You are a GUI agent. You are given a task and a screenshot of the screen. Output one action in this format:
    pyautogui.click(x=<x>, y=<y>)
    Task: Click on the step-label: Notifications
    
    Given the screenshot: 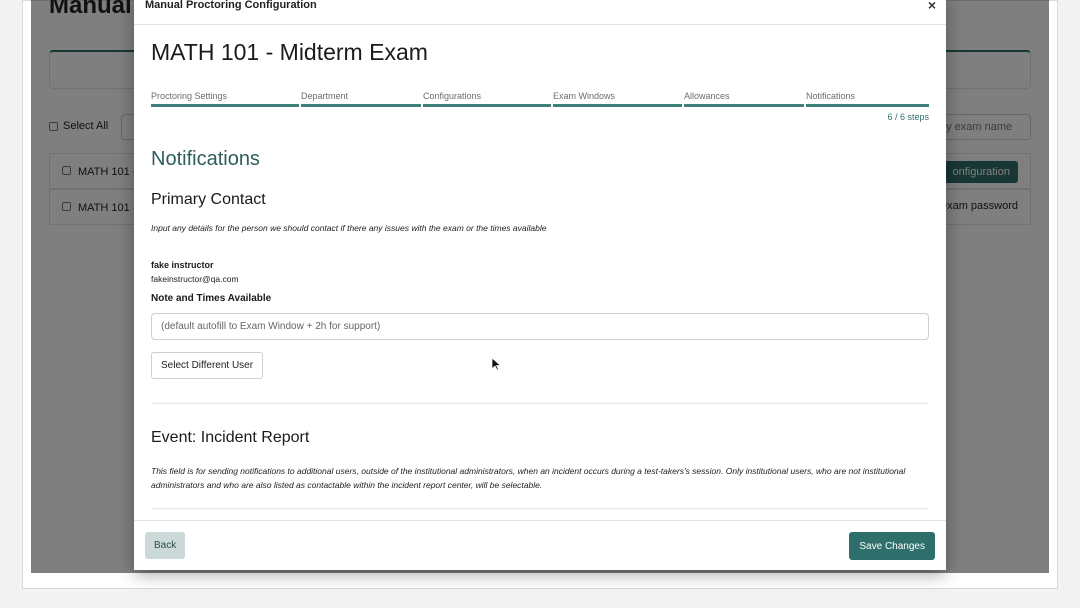 What is the action you would take?
    pyautogui.click(x=831, y=96)
    